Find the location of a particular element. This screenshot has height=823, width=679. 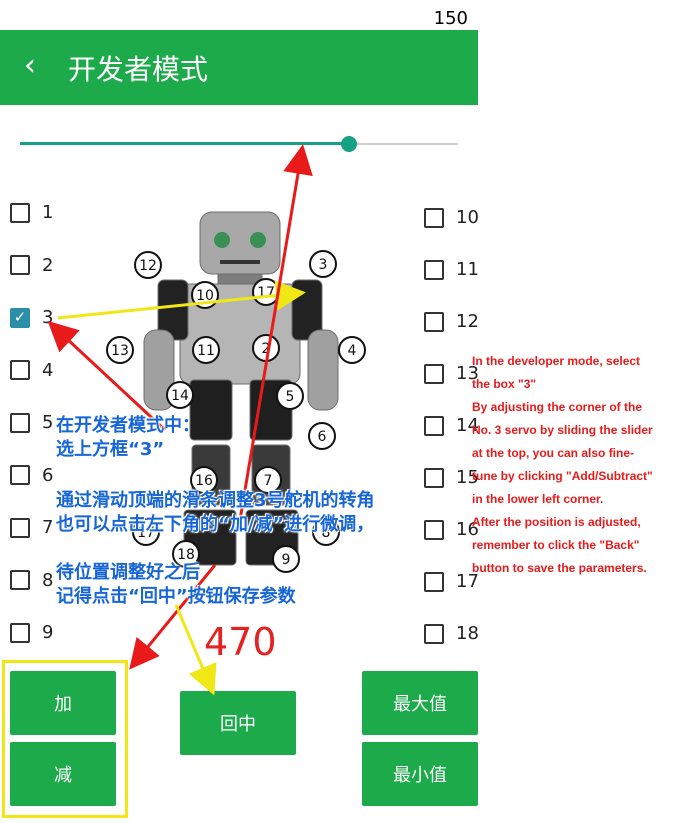

annotation-zh-6: 记得点击“回中”按钮保存参数 is located at coordinates (176, 596).